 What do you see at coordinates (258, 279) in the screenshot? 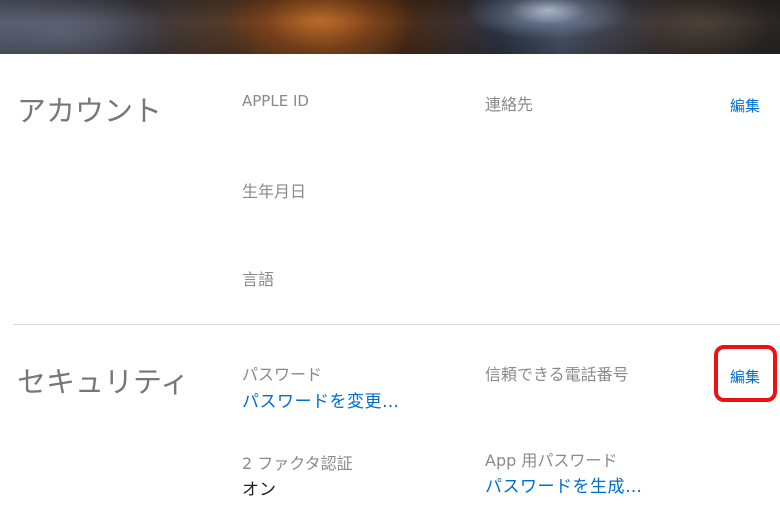
I see `language-label: 言語` at bounding box center [258, 279].